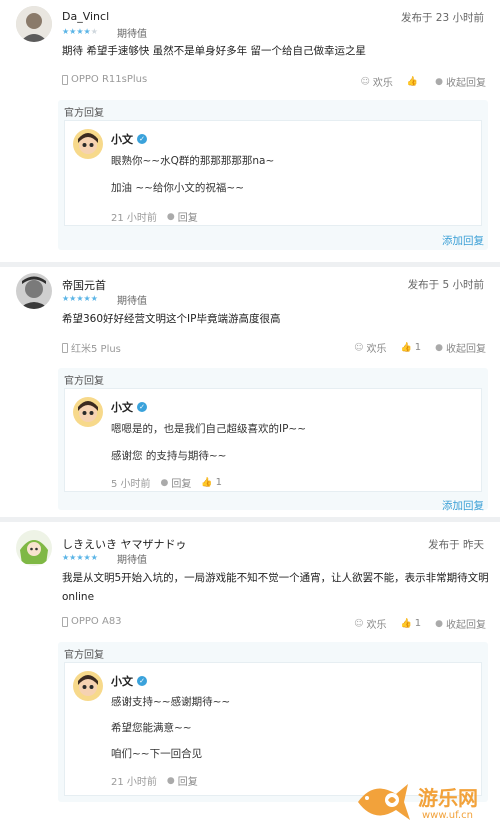 The image size is (500, 831). I want to click on review-content: 期待 希望手速够快 虽然不是单身好多年 留一个给自己做幸运之星, so click(214, 51).